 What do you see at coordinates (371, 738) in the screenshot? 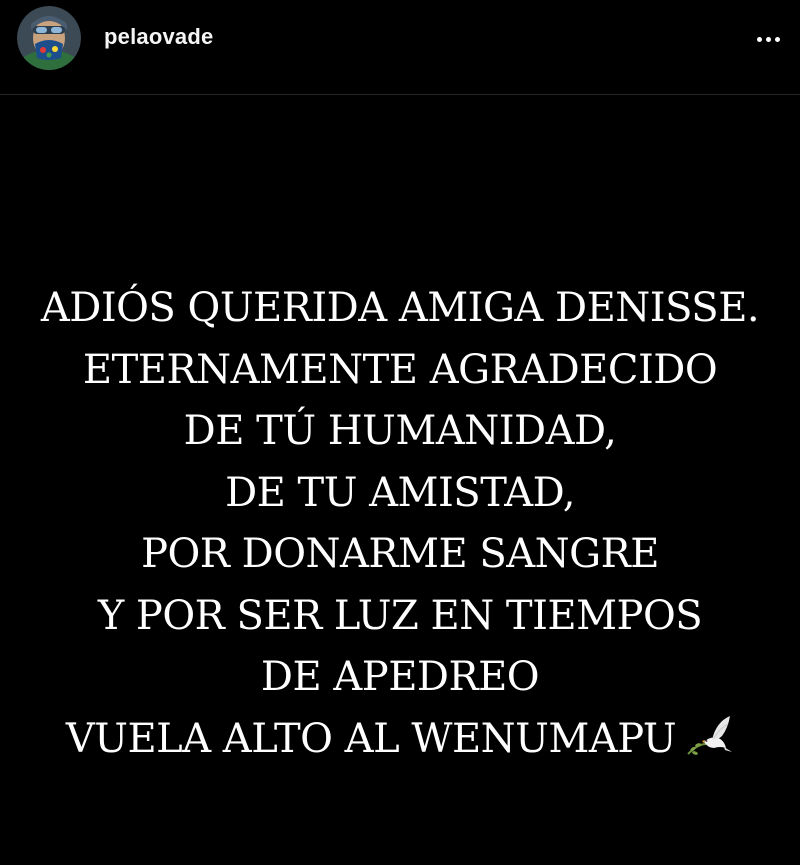
I see `message-line: VUELA ALTO AL WENUMAPU` at bounding box center [371, 738].